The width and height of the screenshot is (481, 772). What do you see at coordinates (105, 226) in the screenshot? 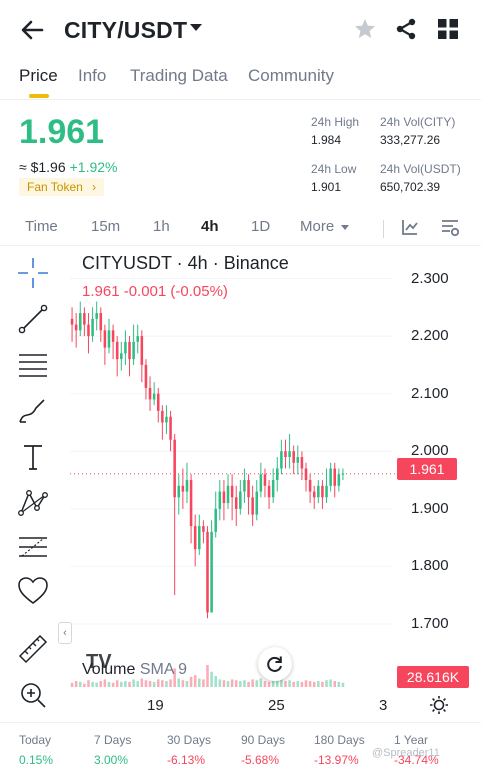
I see `interval-15m: 15m` at bounding box center [105, 226].